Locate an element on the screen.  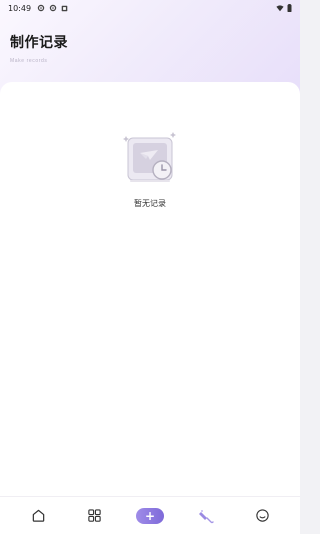
add-button: + is located at coordinates (150, 515).